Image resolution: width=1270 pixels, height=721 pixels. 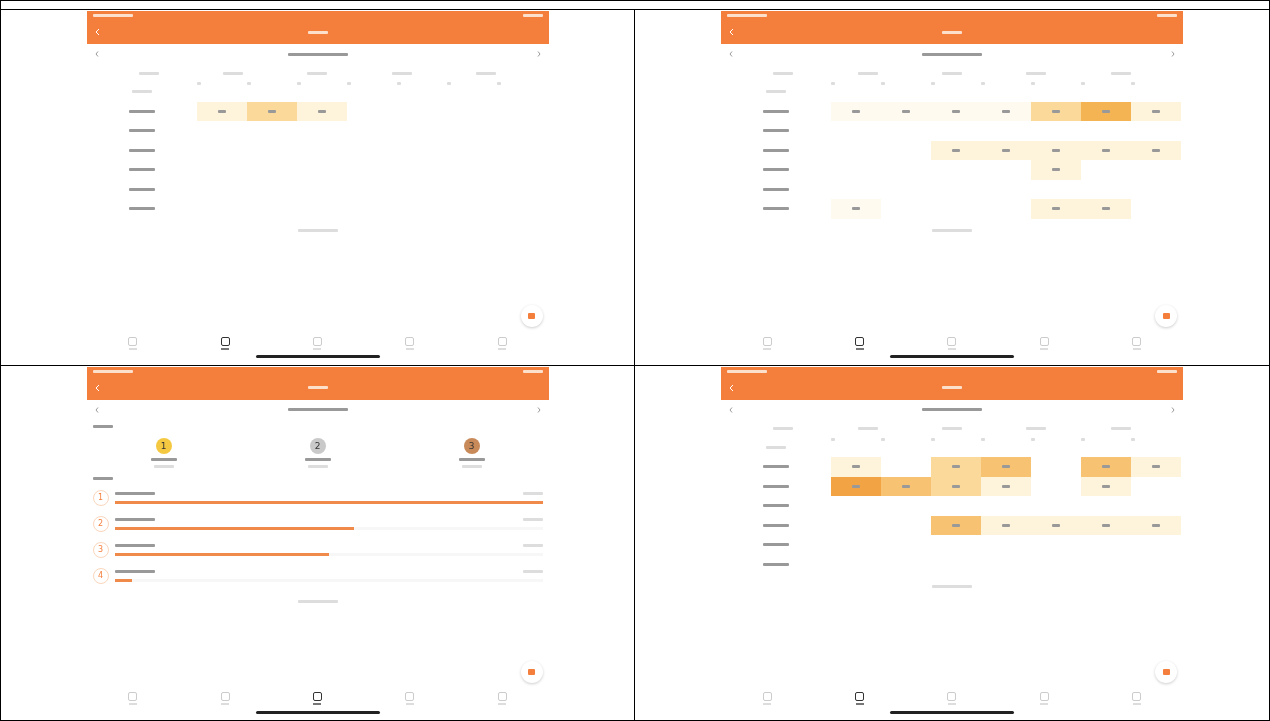 I want to click on medal-icon: 2, so click(x=317, y=445).